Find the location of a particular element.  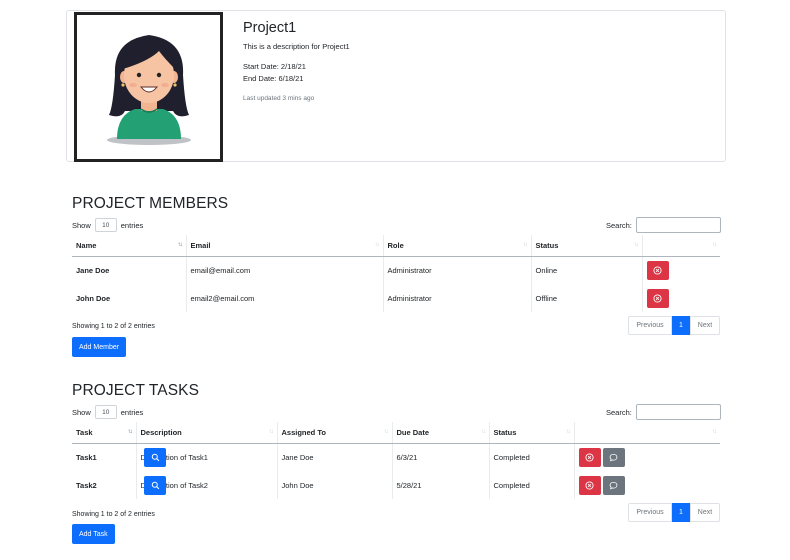

avatar-illustration is located at coordinates (149, 90).